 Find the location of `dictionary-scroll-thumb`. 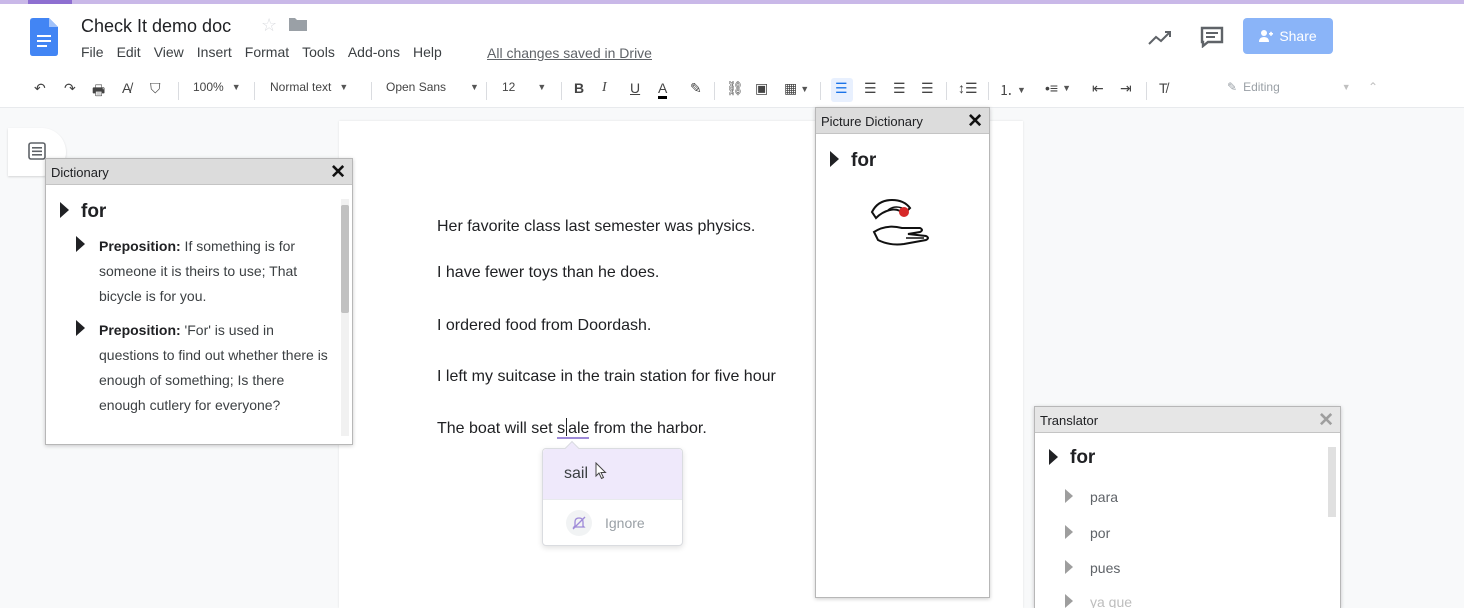

dictionary-scroll-thumb is located at coordinates (345, 259).